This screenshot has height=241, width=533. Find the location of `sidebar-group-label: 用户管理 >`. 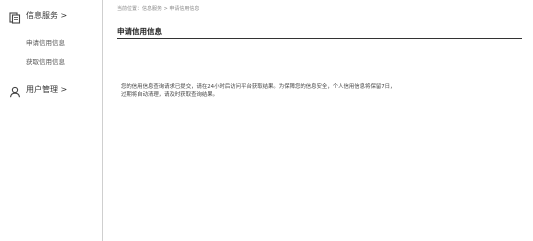

sidebar-group-label: 用户管理 > is located at coordinates (47, 89).